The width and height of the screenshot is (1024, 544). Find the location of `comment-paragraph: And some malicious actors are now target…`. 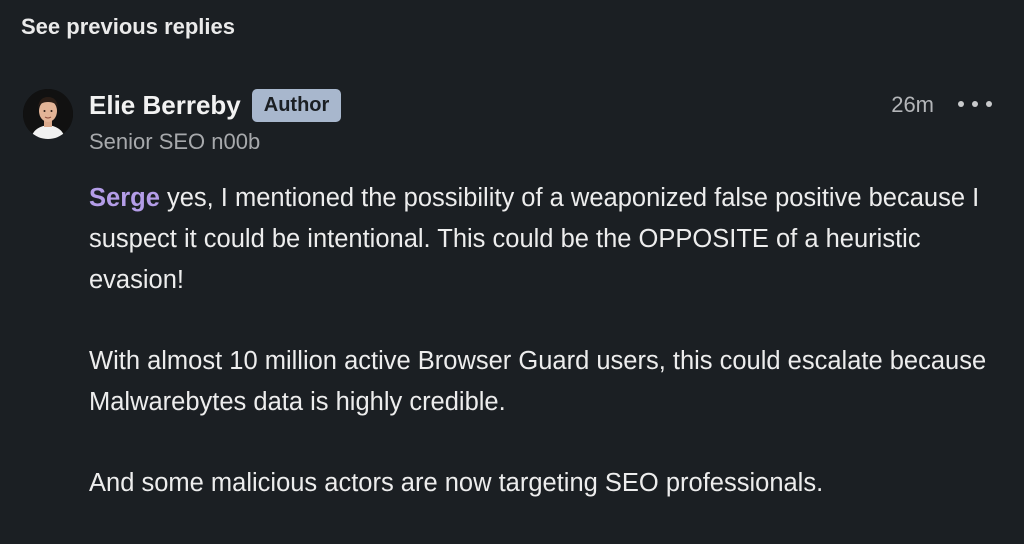

comment-paragraph: And some malicious actors are now target… is located at coordinates (456, 483).